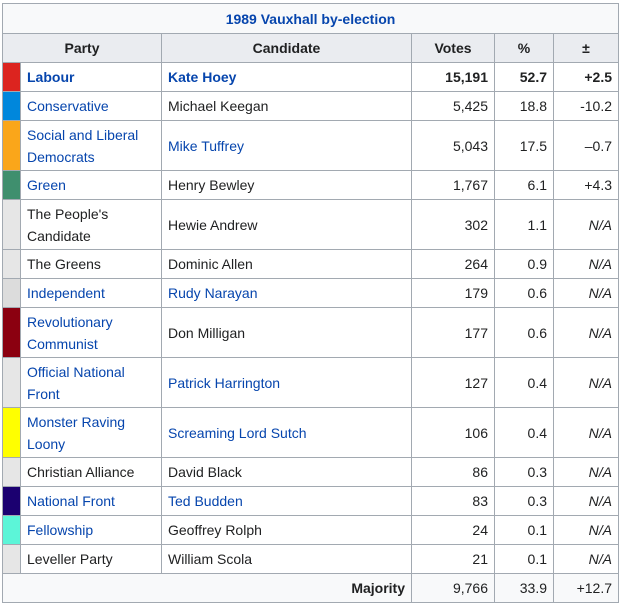 The height and width of the screenshot is (603, 621). I want to click on candidate-name: Don Milligan, so click(286, 332).